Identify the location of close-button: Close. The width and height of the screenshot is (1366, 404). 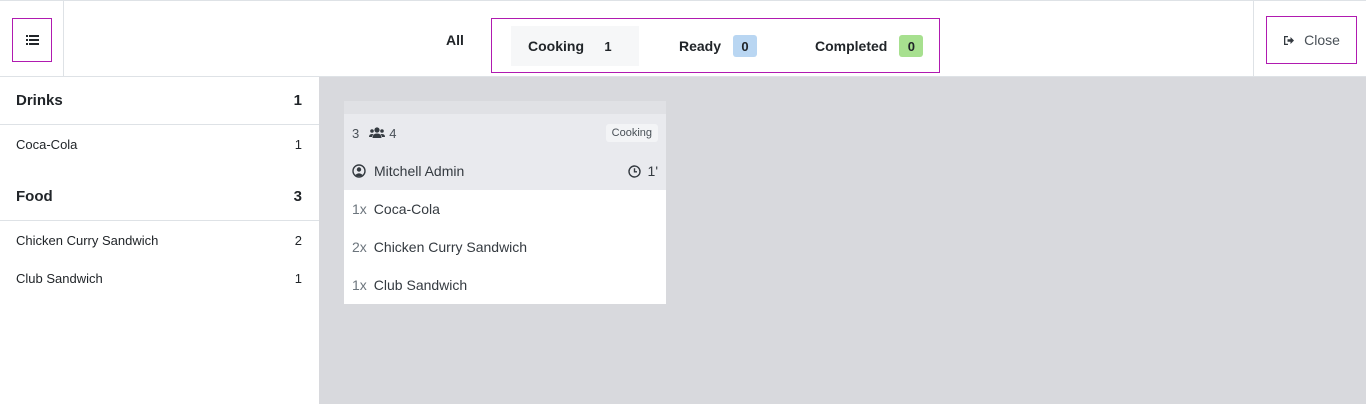
(1311, 40).